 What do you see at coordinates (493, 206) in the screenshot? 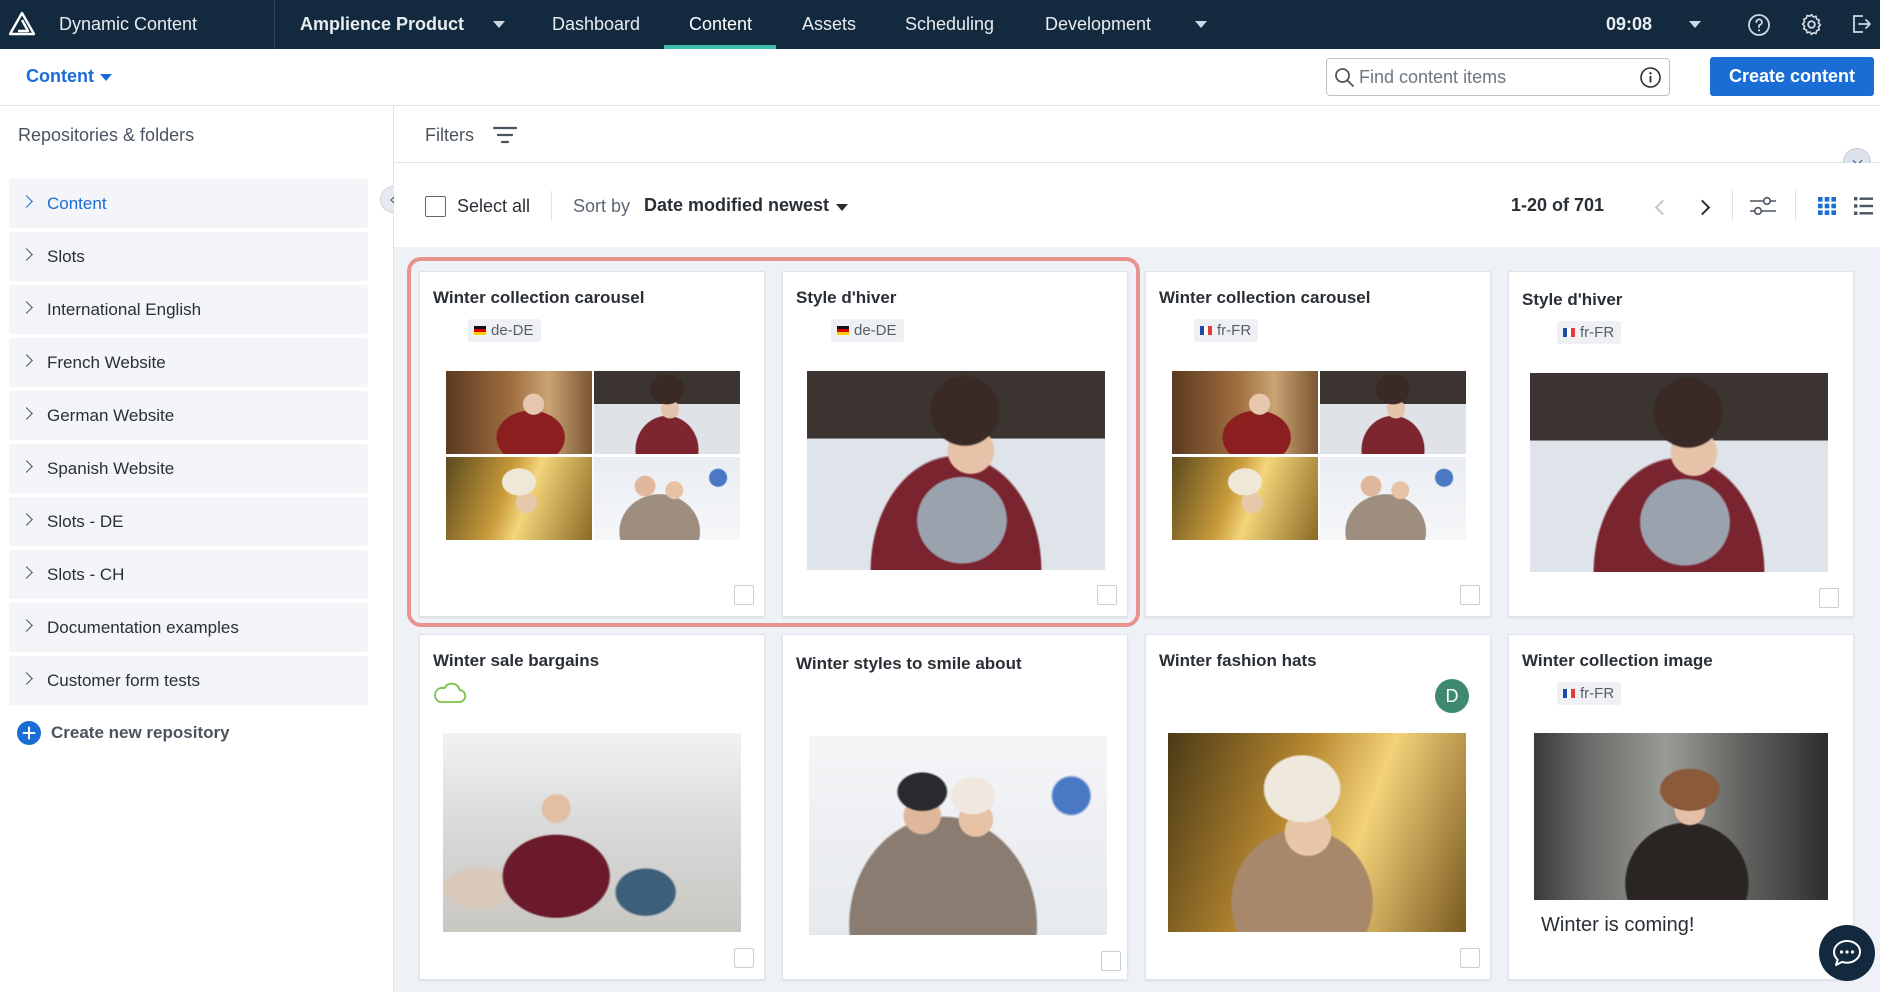
I see `select-all-label: Select all` at bounding box center [493, 206].